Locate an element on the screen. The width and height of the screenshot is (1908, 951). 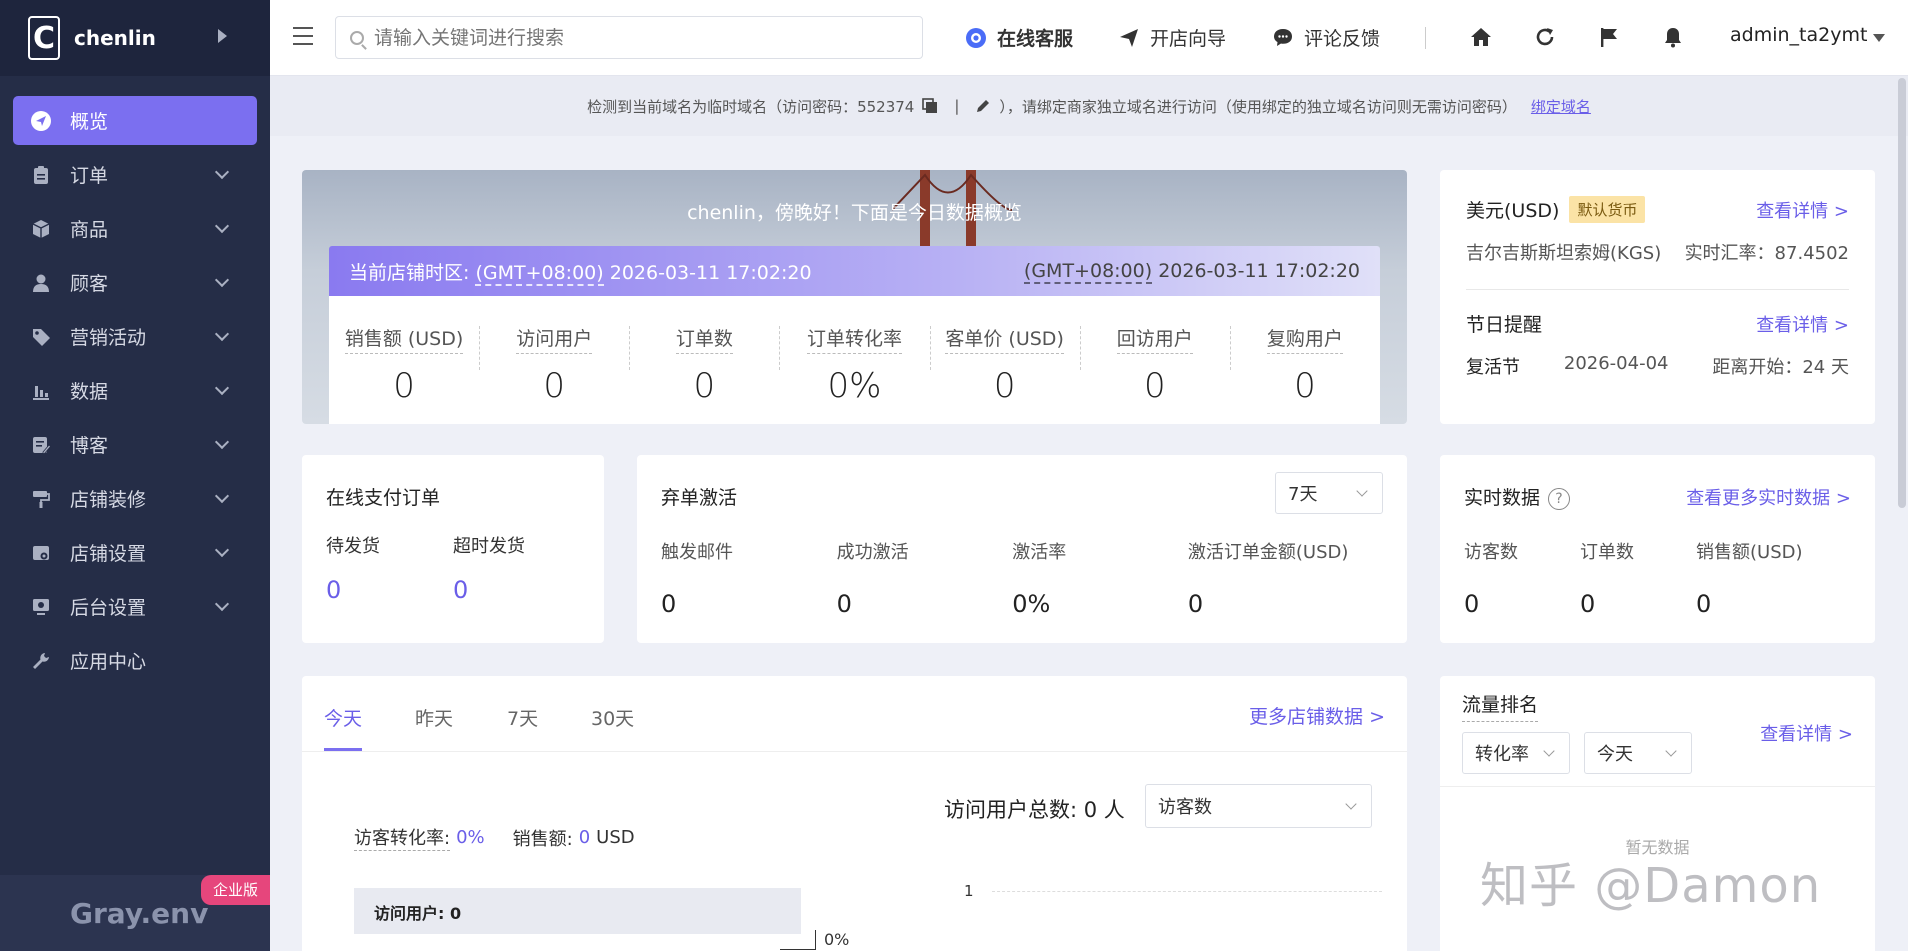
funnel-percent: 0% is located at coordinates (837, 939).